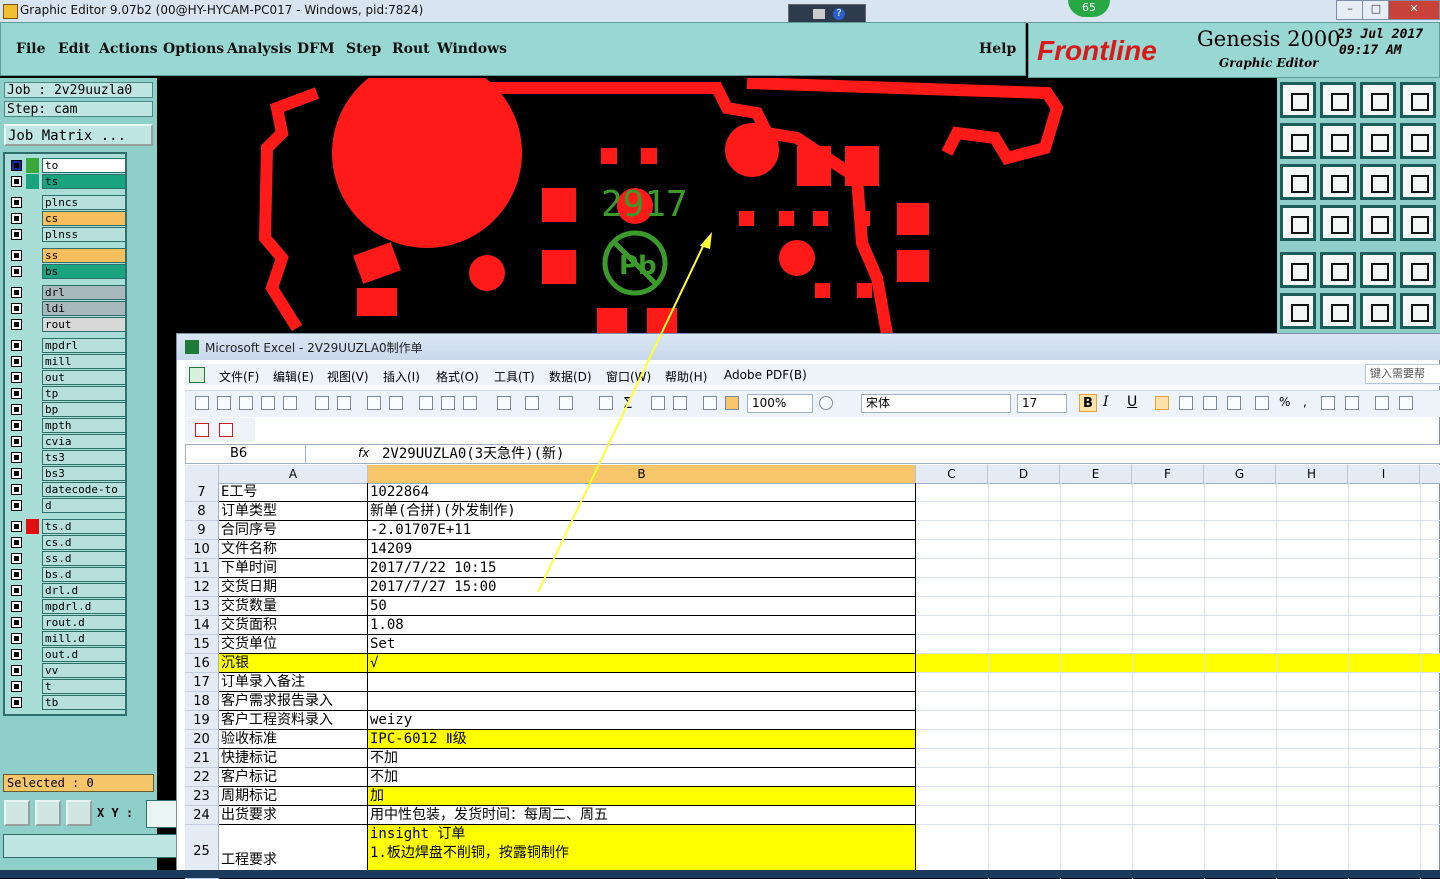 The width and height of the screenshot is (1440, 879). I want to click on layer-ldi: ldi, so click(67, 308).